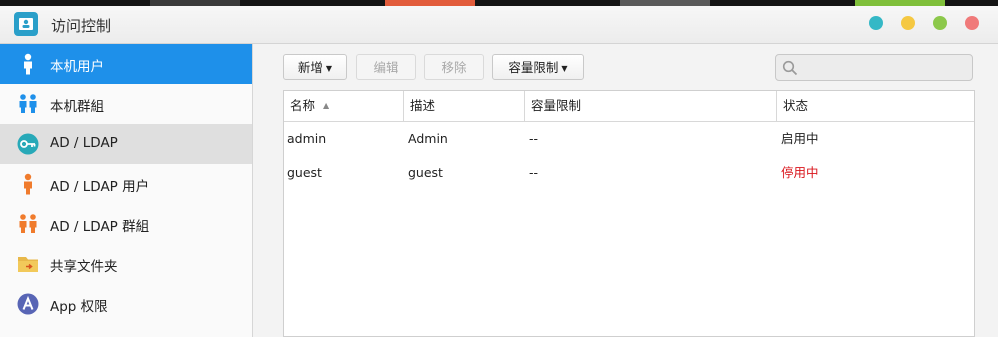 Image resolution: width=998 pixels, height=337 pixels. I want to click on remove-button: 移除, so click(454, 67).